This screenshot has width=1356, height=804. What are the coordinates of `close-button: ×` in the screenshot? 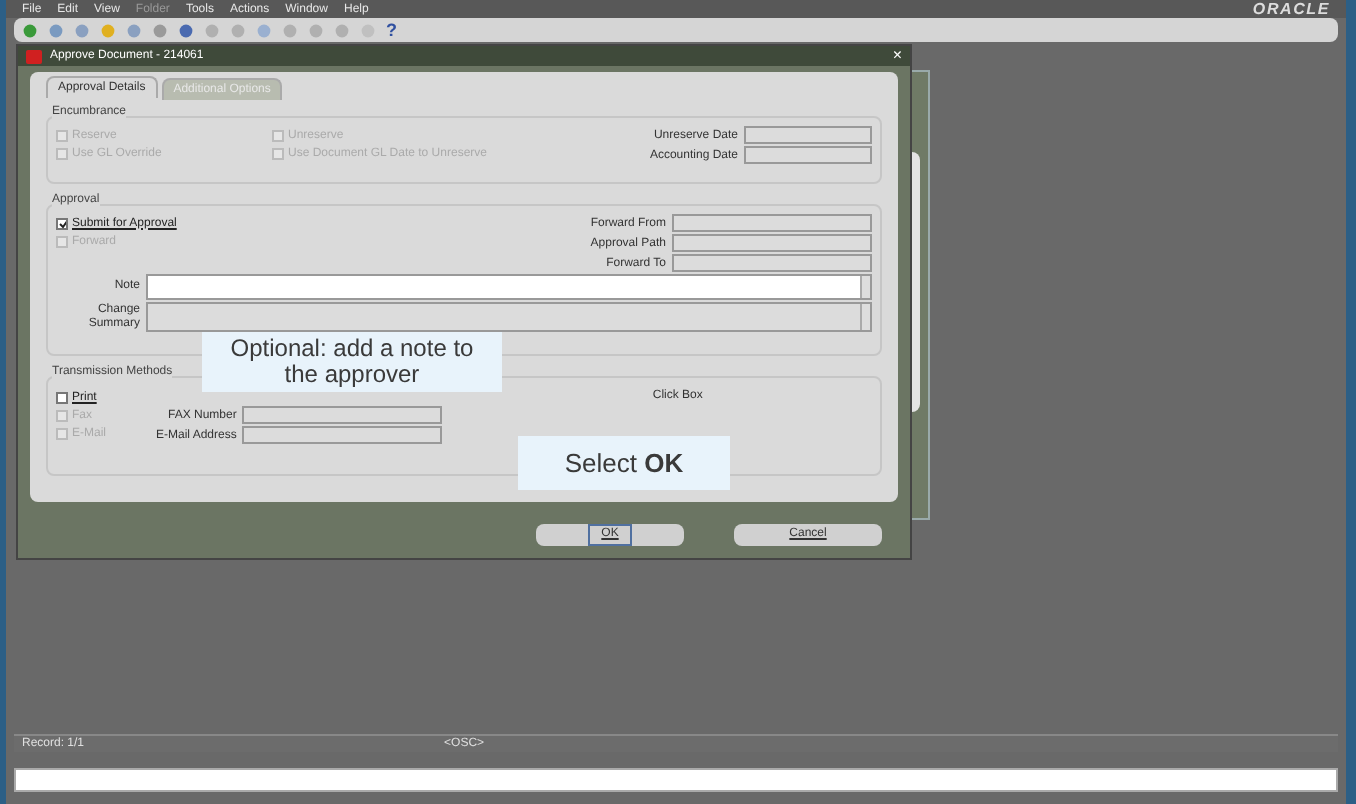 It's located at (897, 56).